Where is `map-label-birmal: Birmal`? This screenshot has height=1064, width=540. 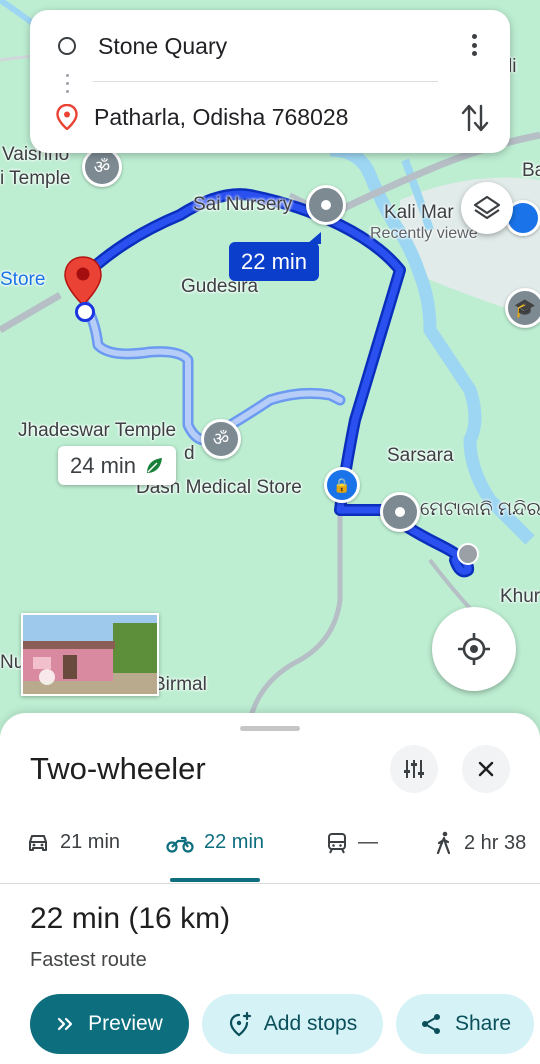 map-label-birmal: Birmal is located at coordinates (180, 684).